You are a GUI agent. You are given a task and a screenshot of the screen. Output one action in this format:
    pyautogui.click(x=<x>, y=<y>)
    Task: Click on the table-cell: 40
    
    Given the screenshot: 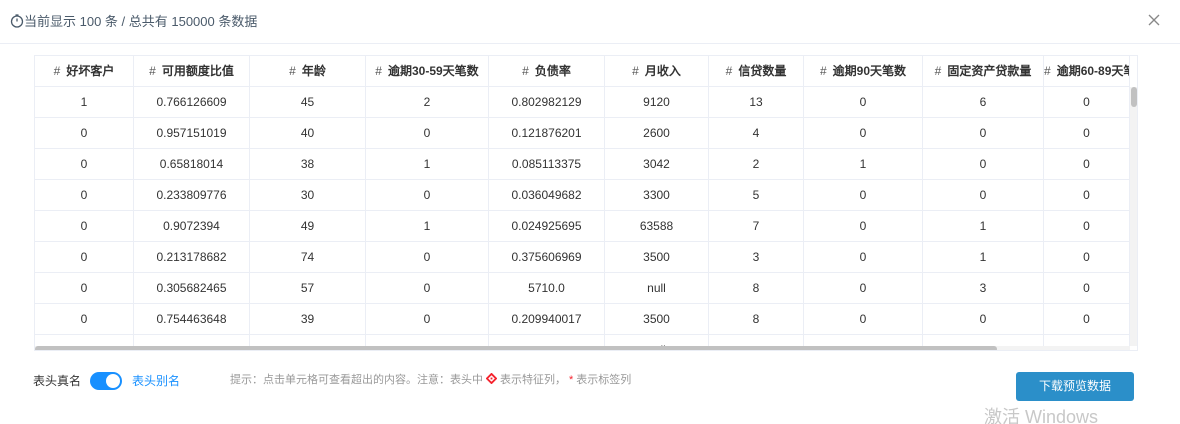 What is the action you would take?
    pyautogui.click(x=308, y=133)
    